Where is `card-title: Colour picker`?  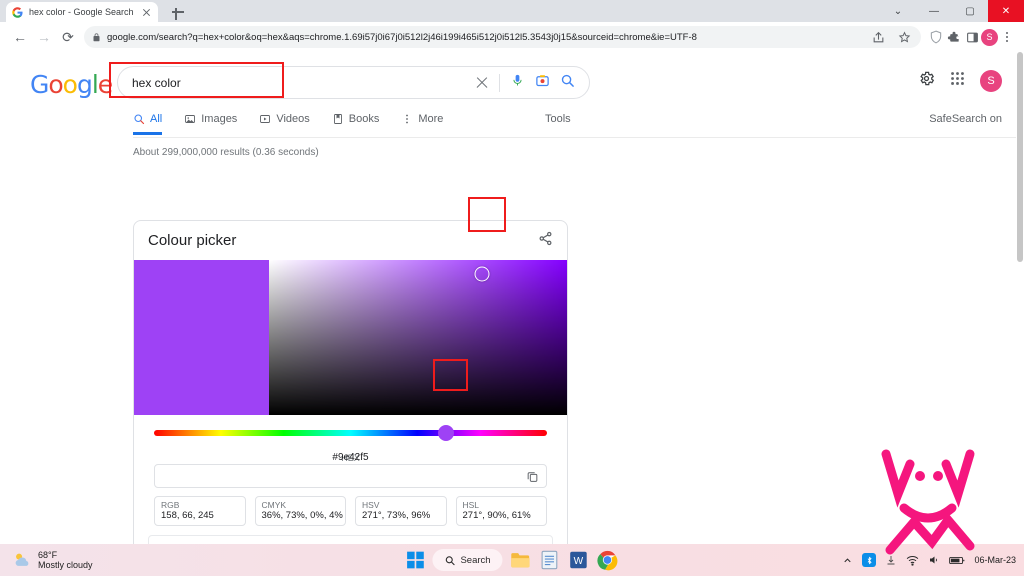 card-title: Colour picker is located at coordinates (192, 240).